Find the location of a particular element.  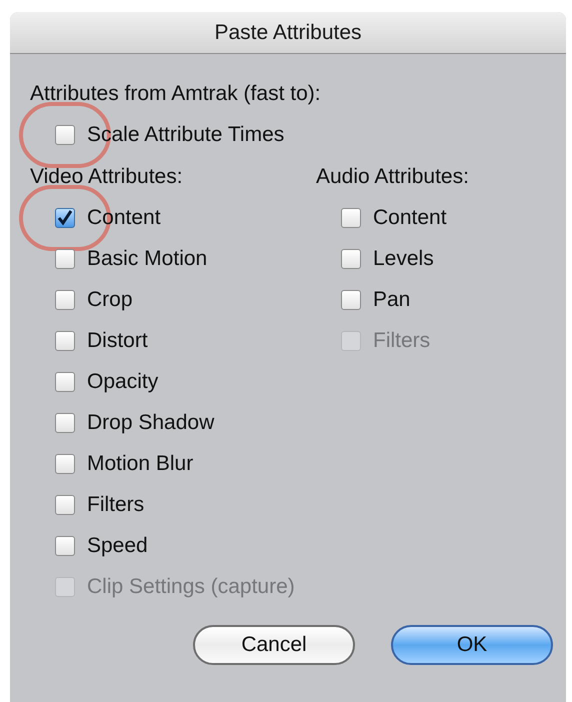

checkbox-label: Speed is located at coordinates (117, 545).